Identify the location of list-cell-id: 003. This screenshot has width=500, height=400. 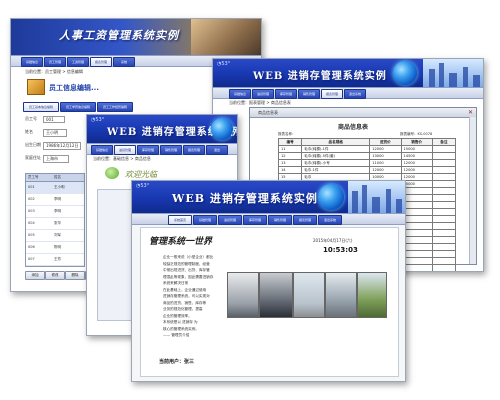
(31, 211).